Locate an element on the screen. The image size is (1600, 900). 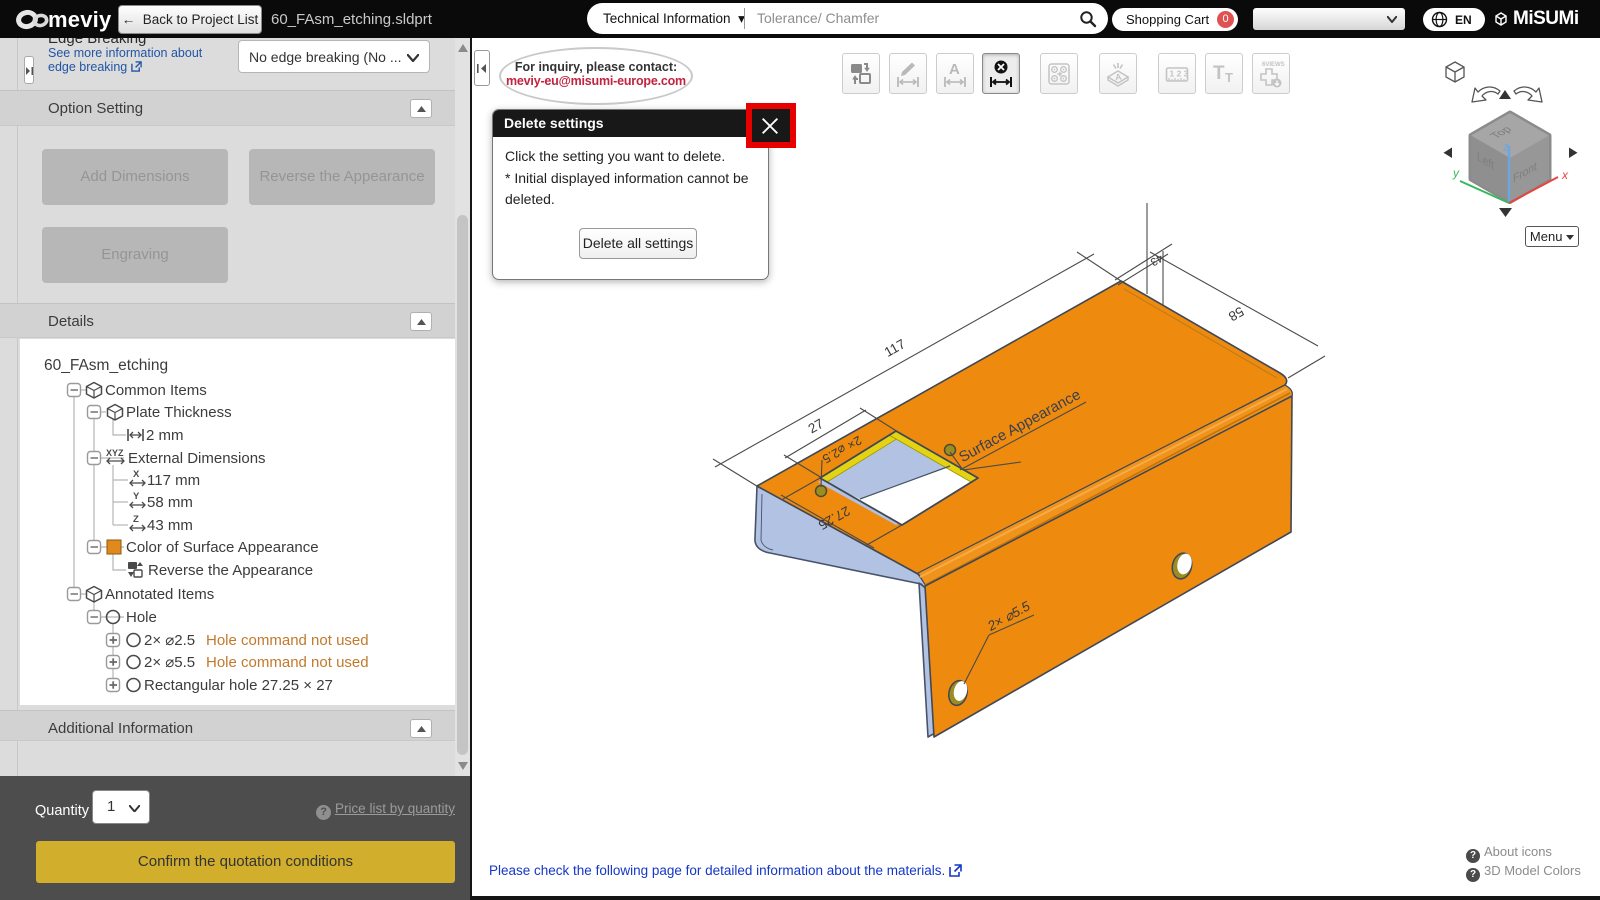
svg-text: 43 mm is located at coordinates (170, 525).